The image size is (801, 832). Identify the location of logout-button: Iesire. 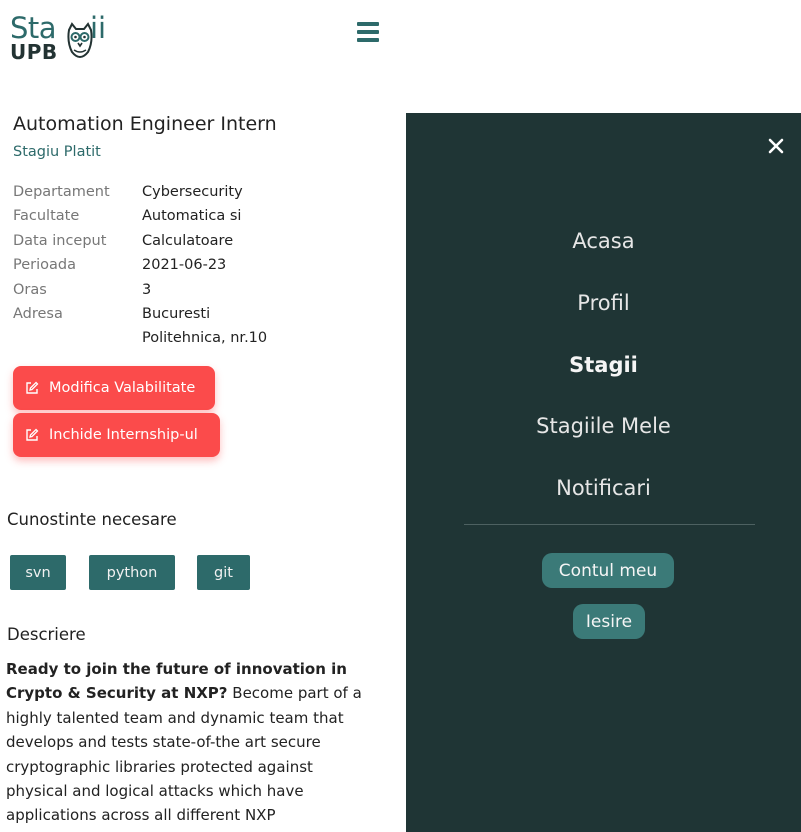
(609, 621).